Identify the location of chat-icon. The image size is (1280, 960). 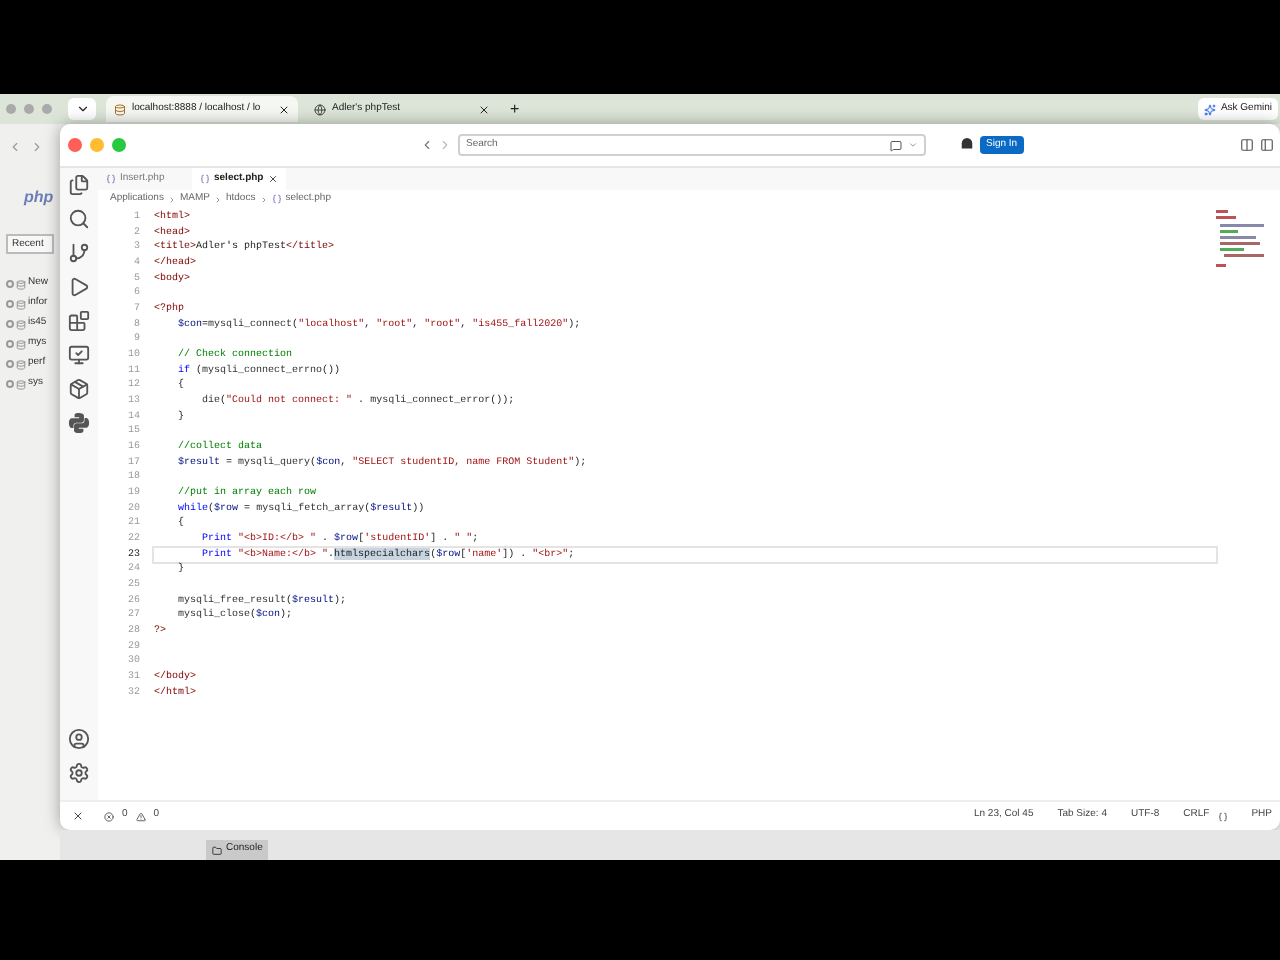
(896, 145).